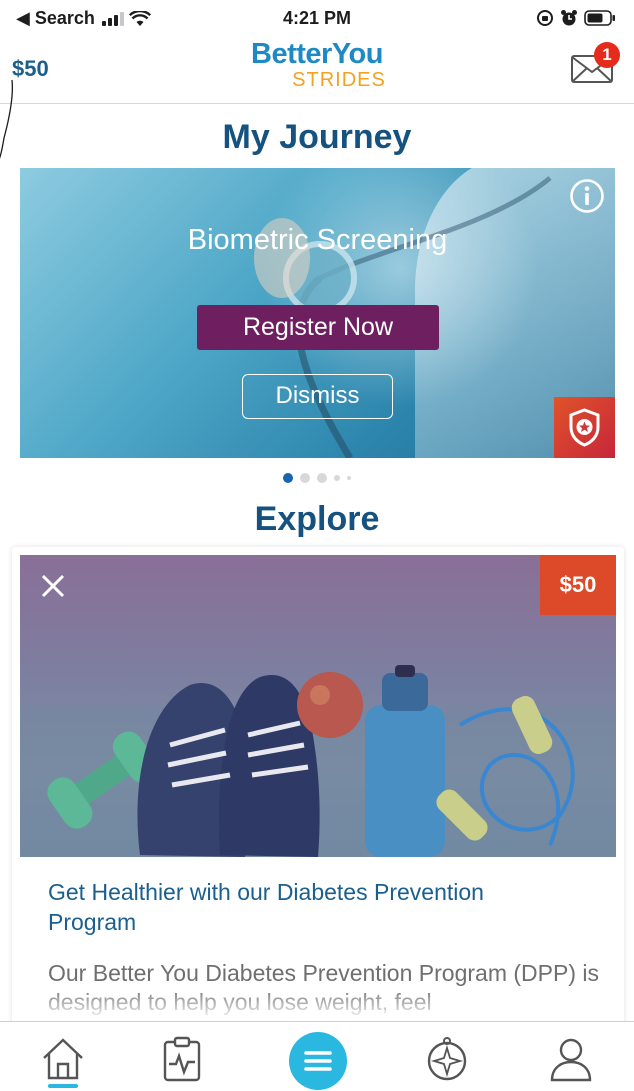  Describe the element at coordinates (447, 1059) in the screenshot. I see `compass-icon` at that location.